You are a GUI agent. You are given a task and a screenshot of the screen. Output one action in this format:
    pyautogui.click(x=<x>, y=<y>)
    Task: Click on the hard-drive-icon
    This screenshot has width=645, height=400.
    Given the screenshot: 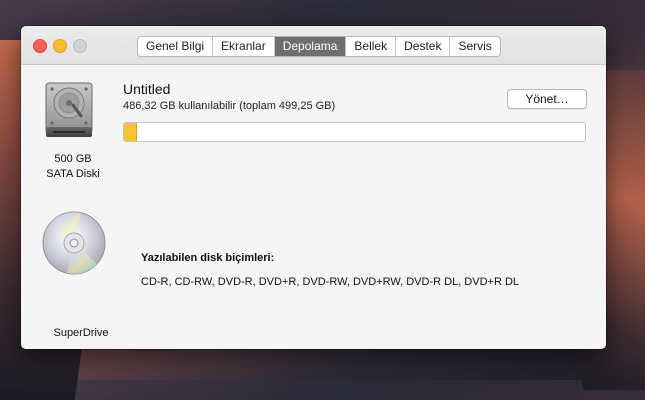 What is the action you would take?
    pyautogui.click(x=69, y=109)
    